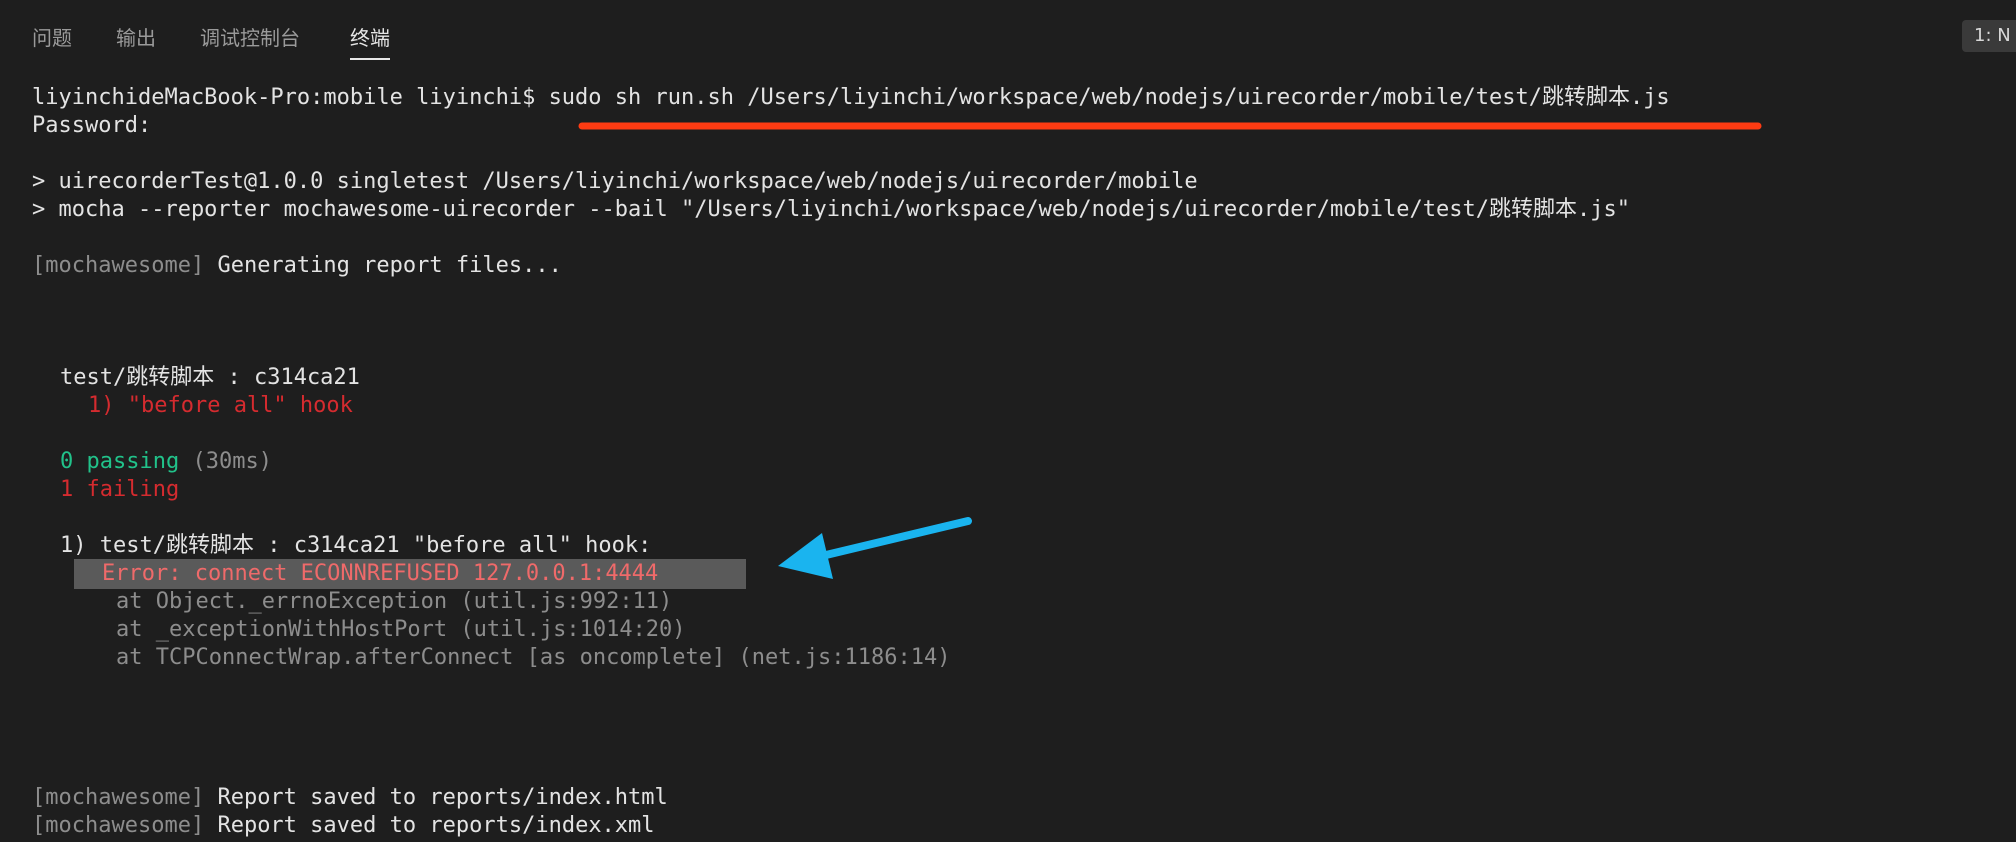 The image size is (2016, 842). I want to click on password-prompt: Password:, so click(92, 125).